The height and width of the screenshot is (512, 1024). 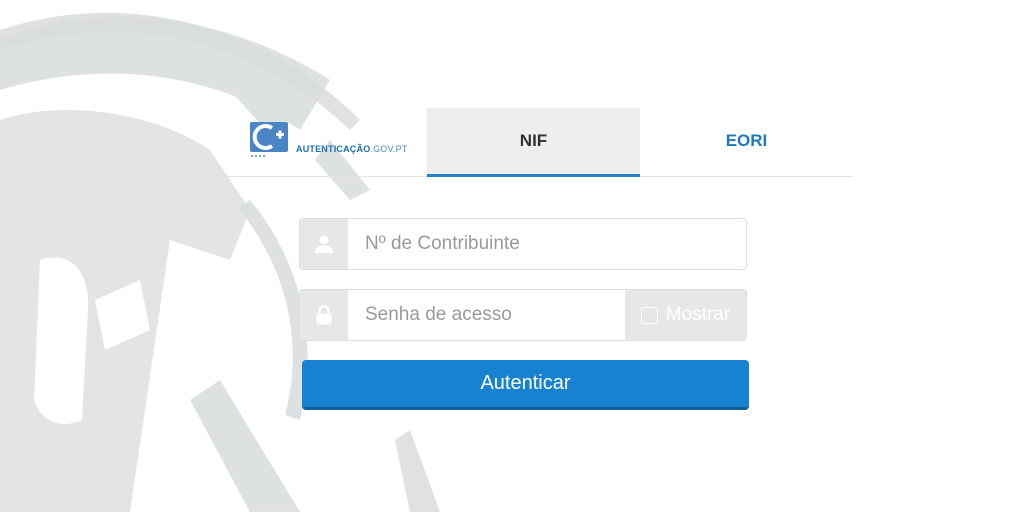 I want to click on tab-nif: NIF, so click(x=533, y=142).